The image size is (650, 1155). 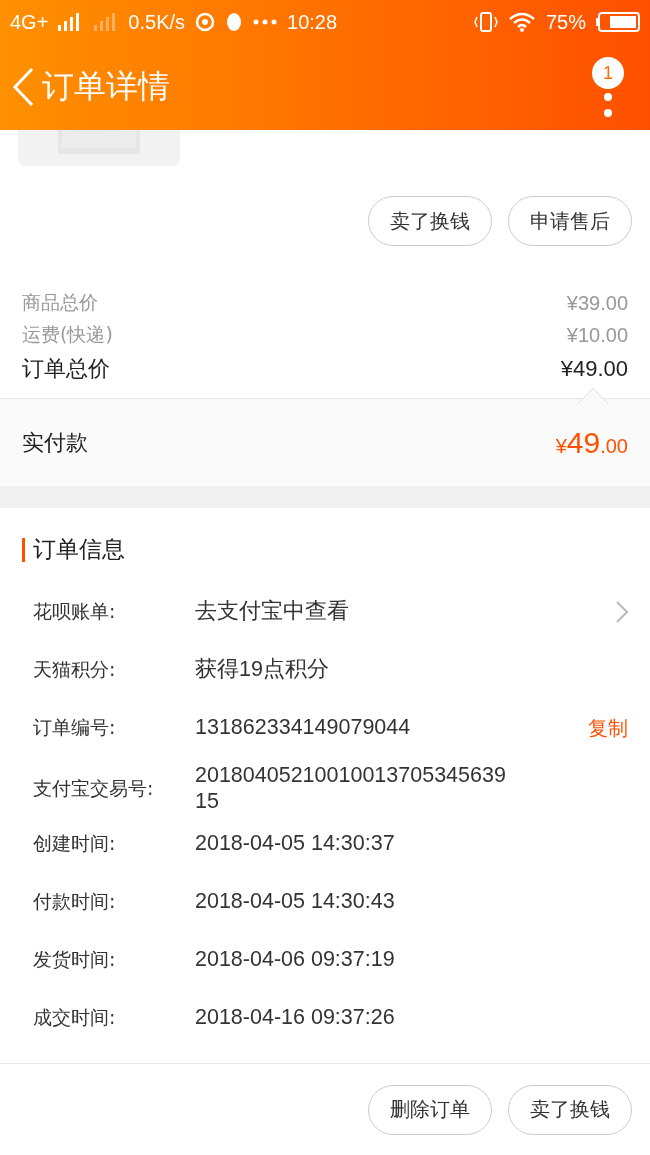 I want to click on info-value: 2018-04-06 09:37:19, so click(x=295, y=960).